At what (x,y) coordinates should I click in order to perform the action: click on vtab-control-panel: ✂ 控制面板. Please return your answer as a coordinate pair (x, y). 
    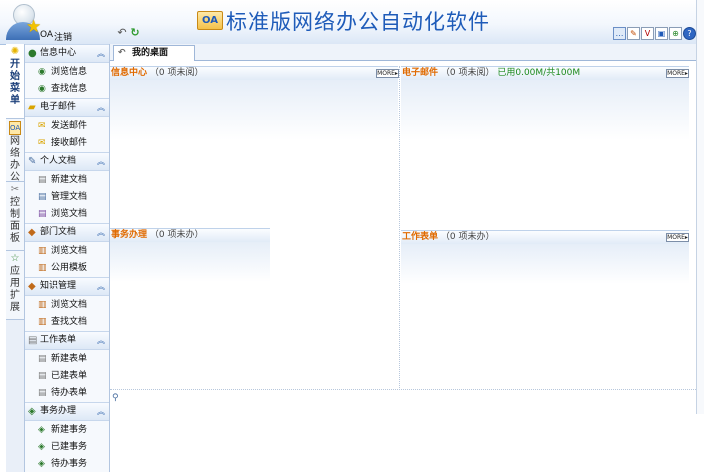
    Looking at the image, I should click on (15, 216).